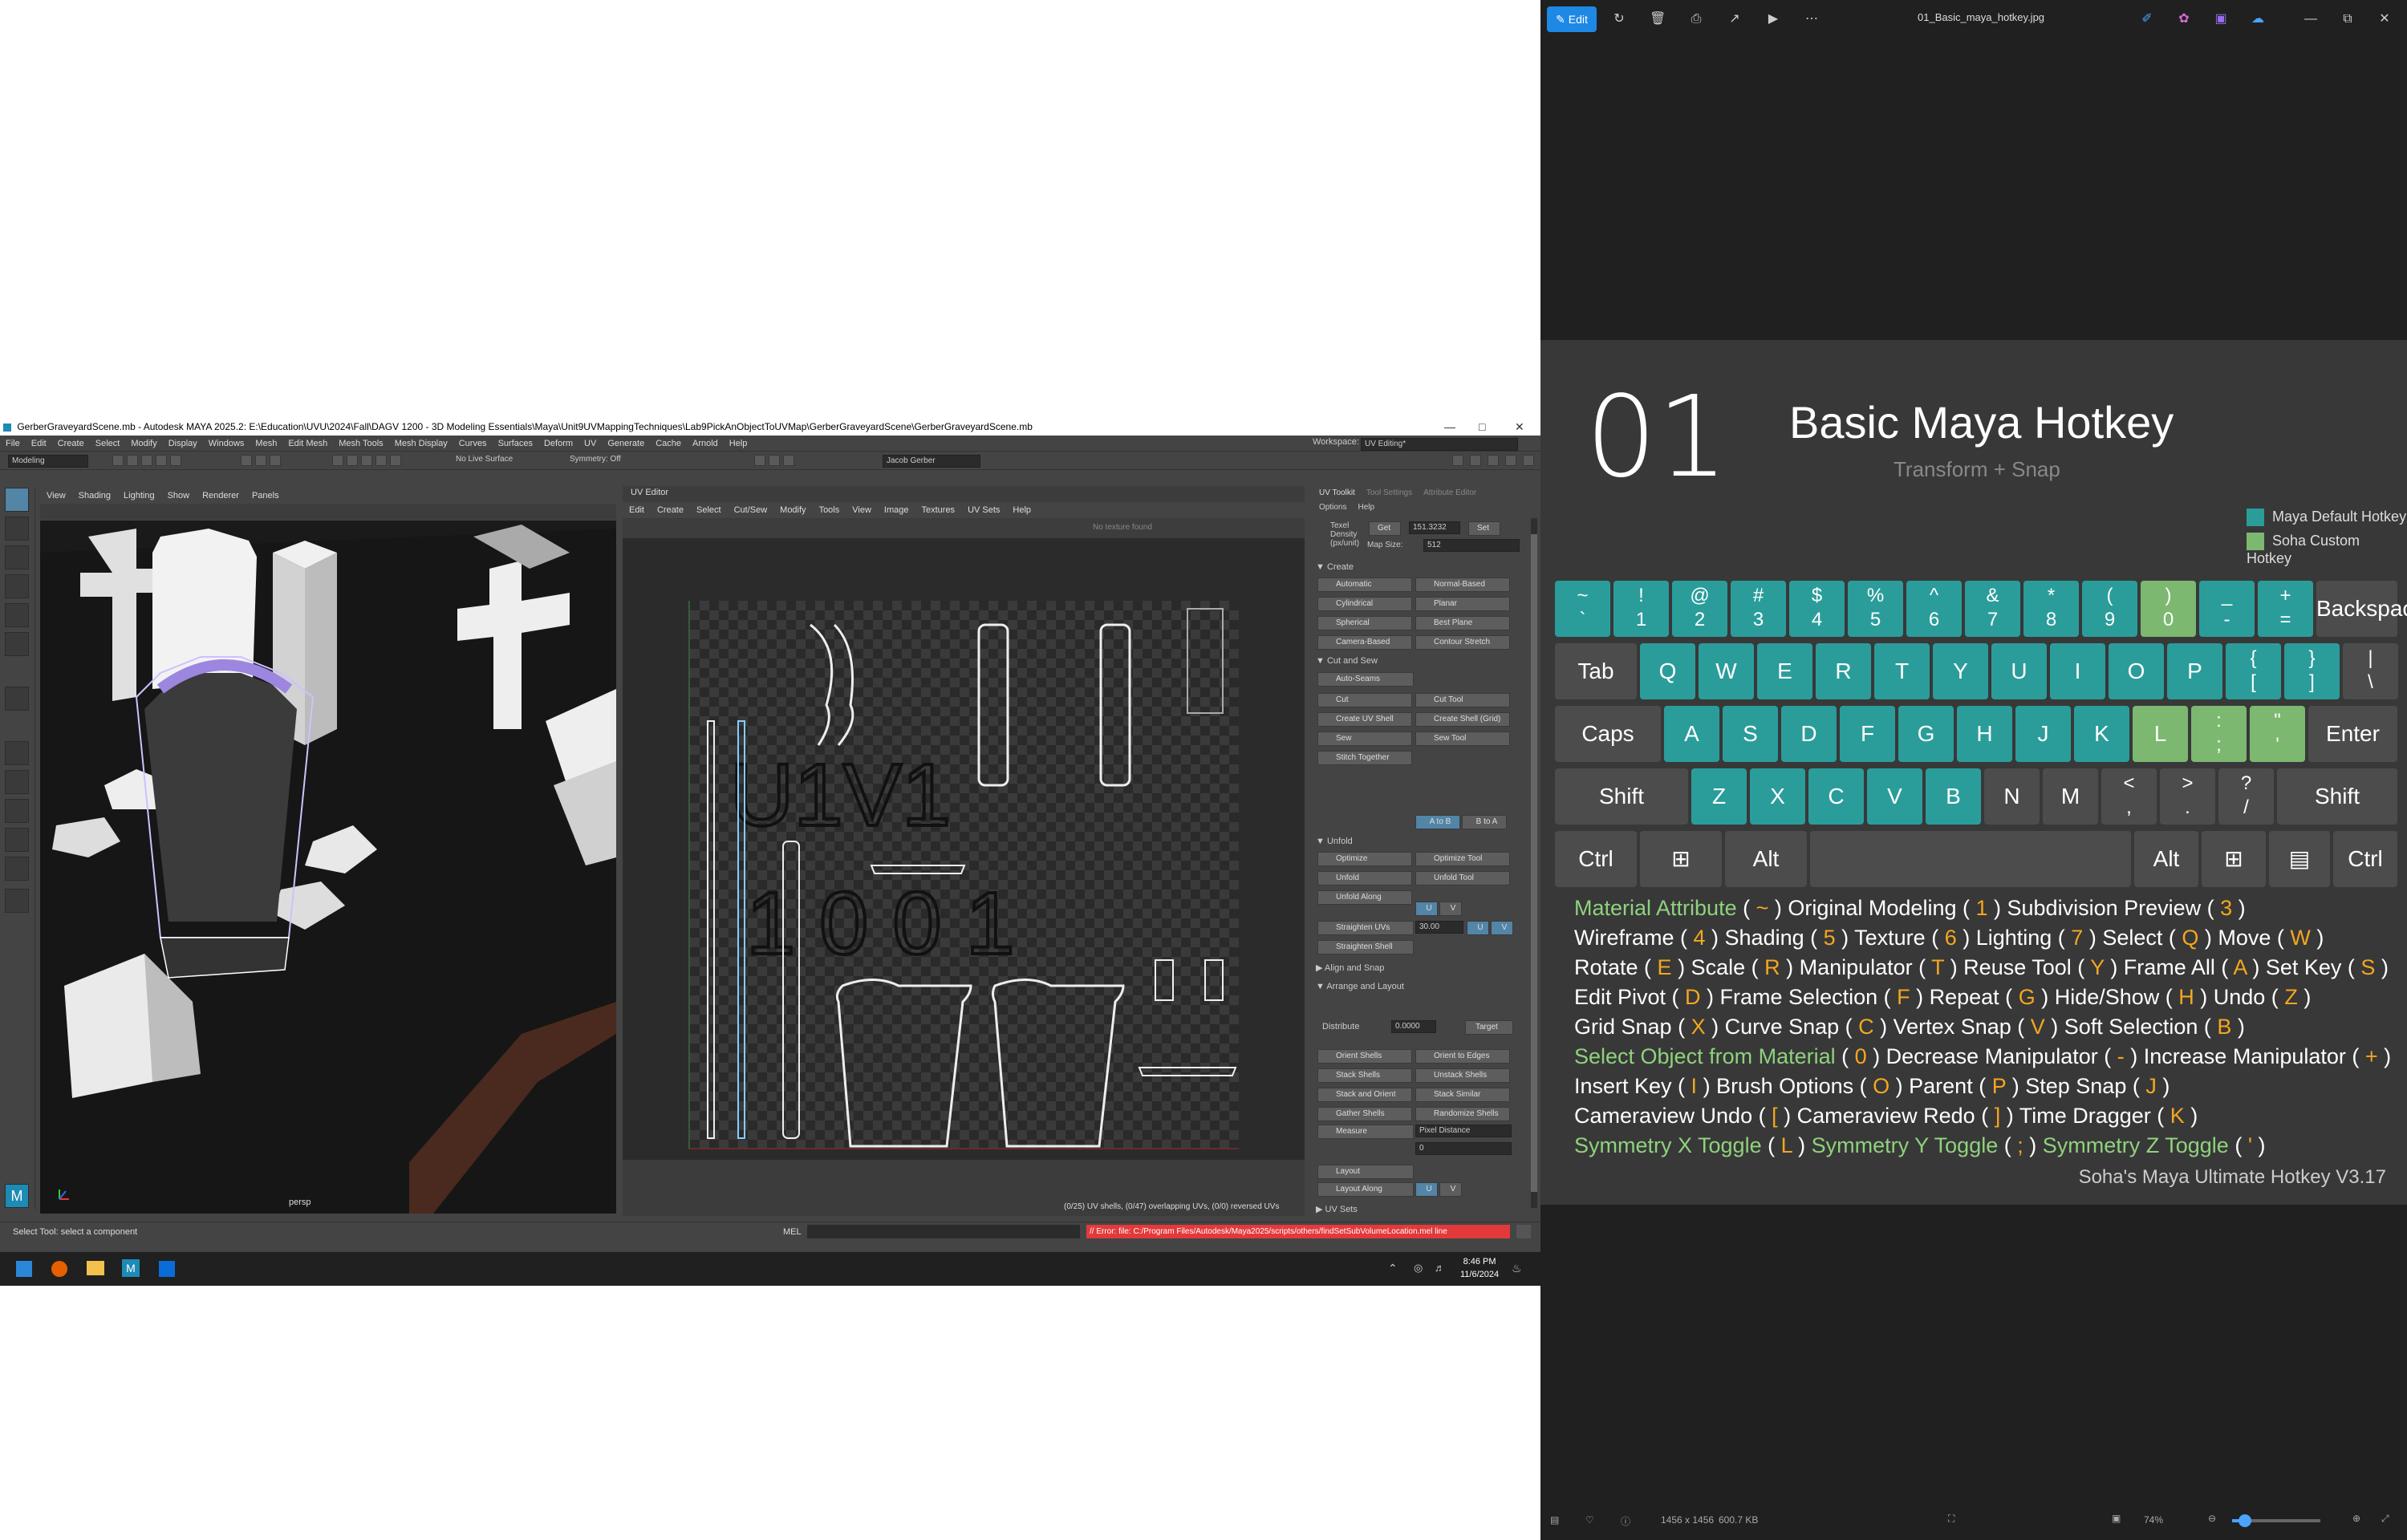 The height and width of the screenshot is (1540, 2407). I want to click on filmstrip-icon: ▤, so click(1555, 1520).